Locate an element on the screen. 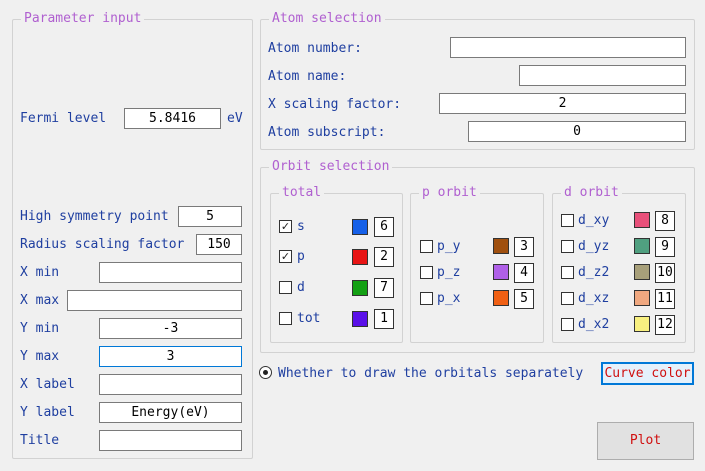 The image size is (705, 471). x-min-label: X min is located at coordinates (40, 272).